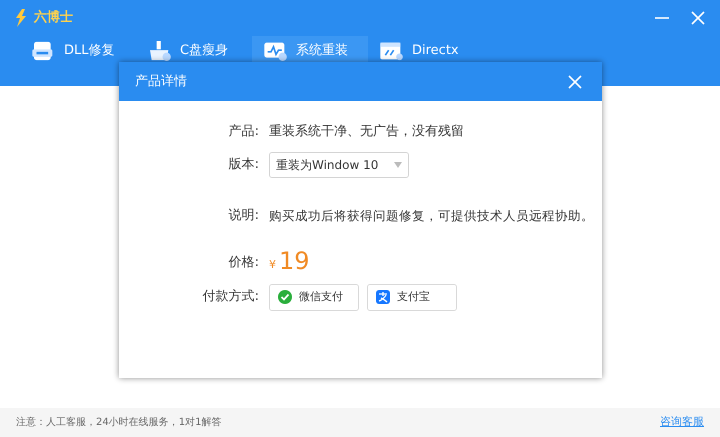 This screenshot has height=437, width=720. I want to click on app-title: 六博士, so click(53, 18).